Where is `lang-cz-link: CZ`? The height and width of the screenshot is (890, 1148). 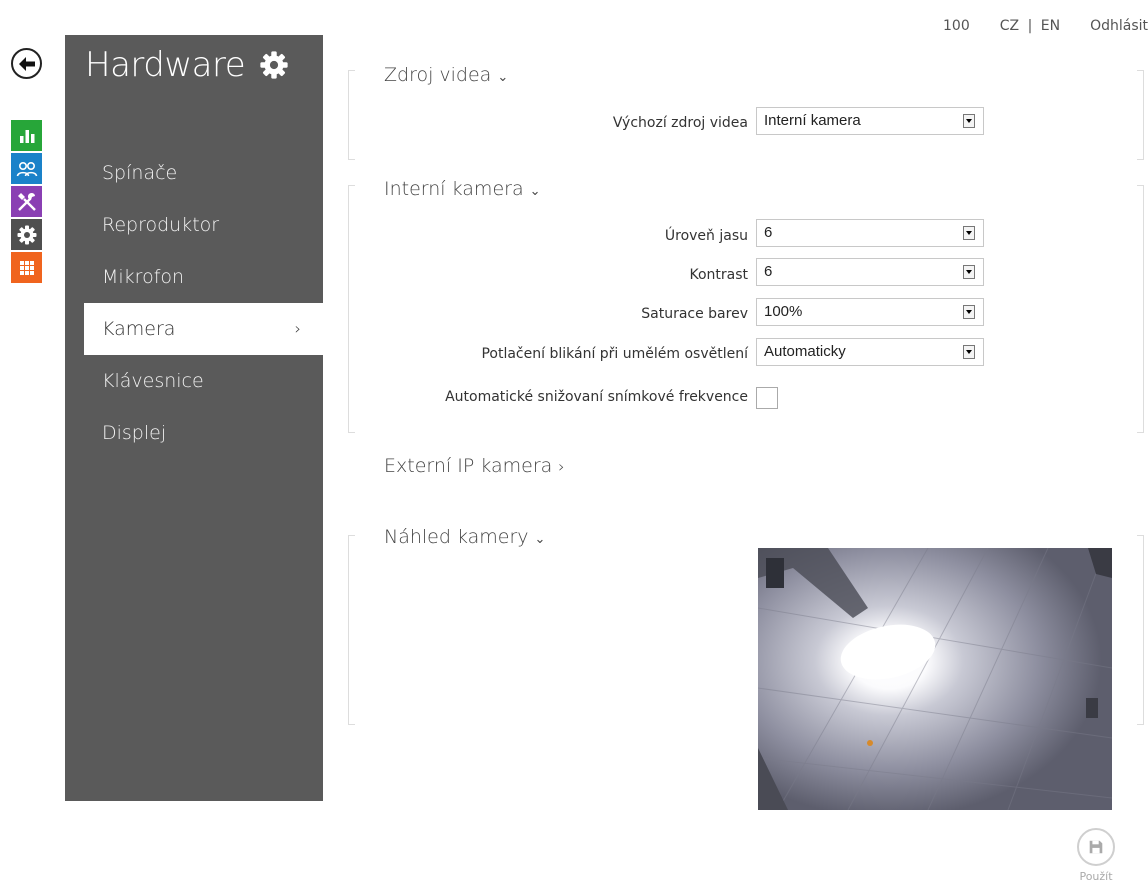
lang-cz-link: CZ is located at coordinates (1009, 26).